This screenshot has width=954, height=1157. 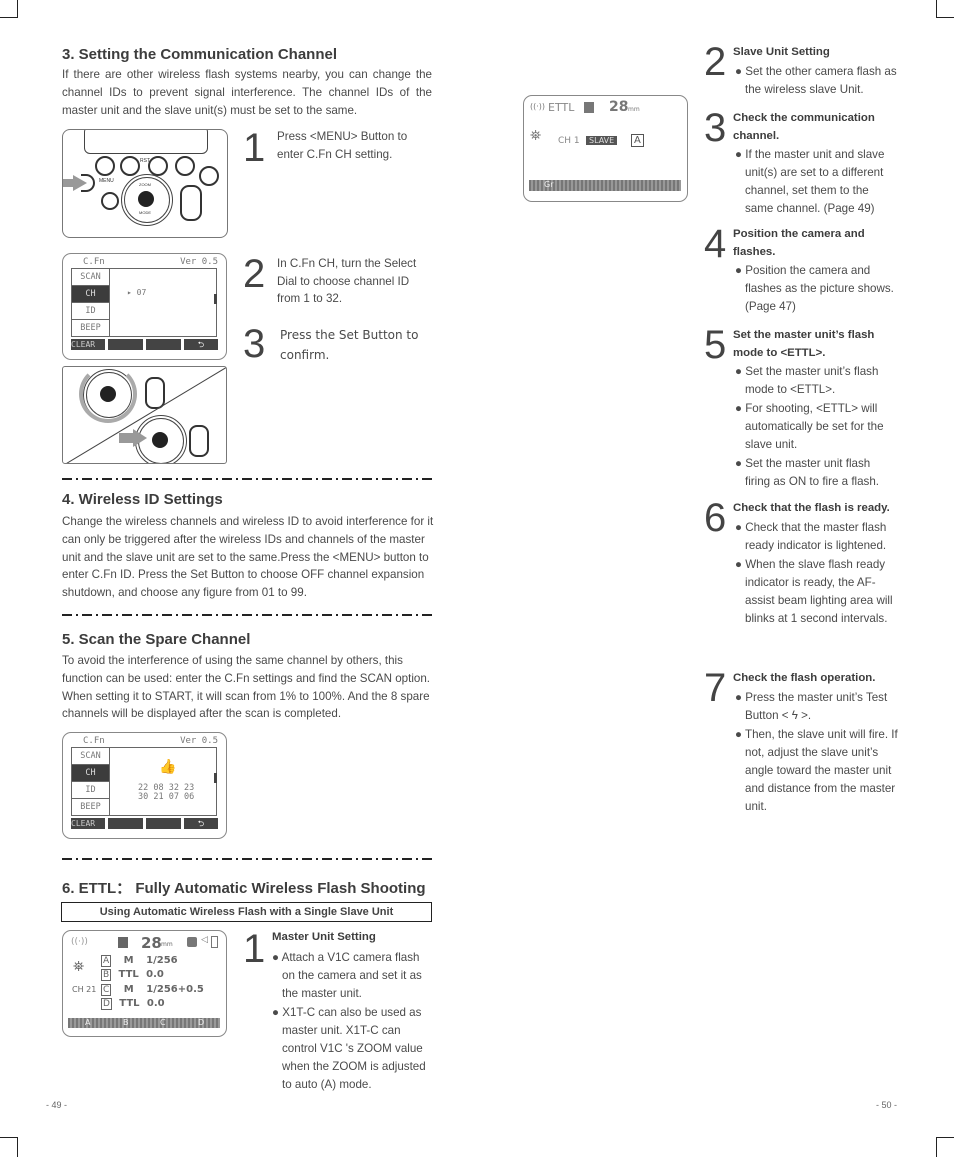 I want to click on step-title: Check the flash operation., so click(x=804, y=678).